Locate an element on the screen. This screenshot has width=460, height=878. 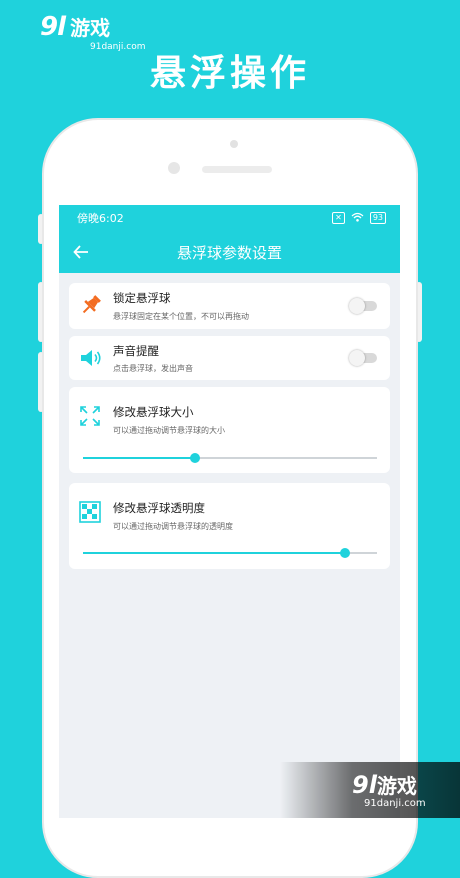
phone-camera is located at coordinates (174, 168).